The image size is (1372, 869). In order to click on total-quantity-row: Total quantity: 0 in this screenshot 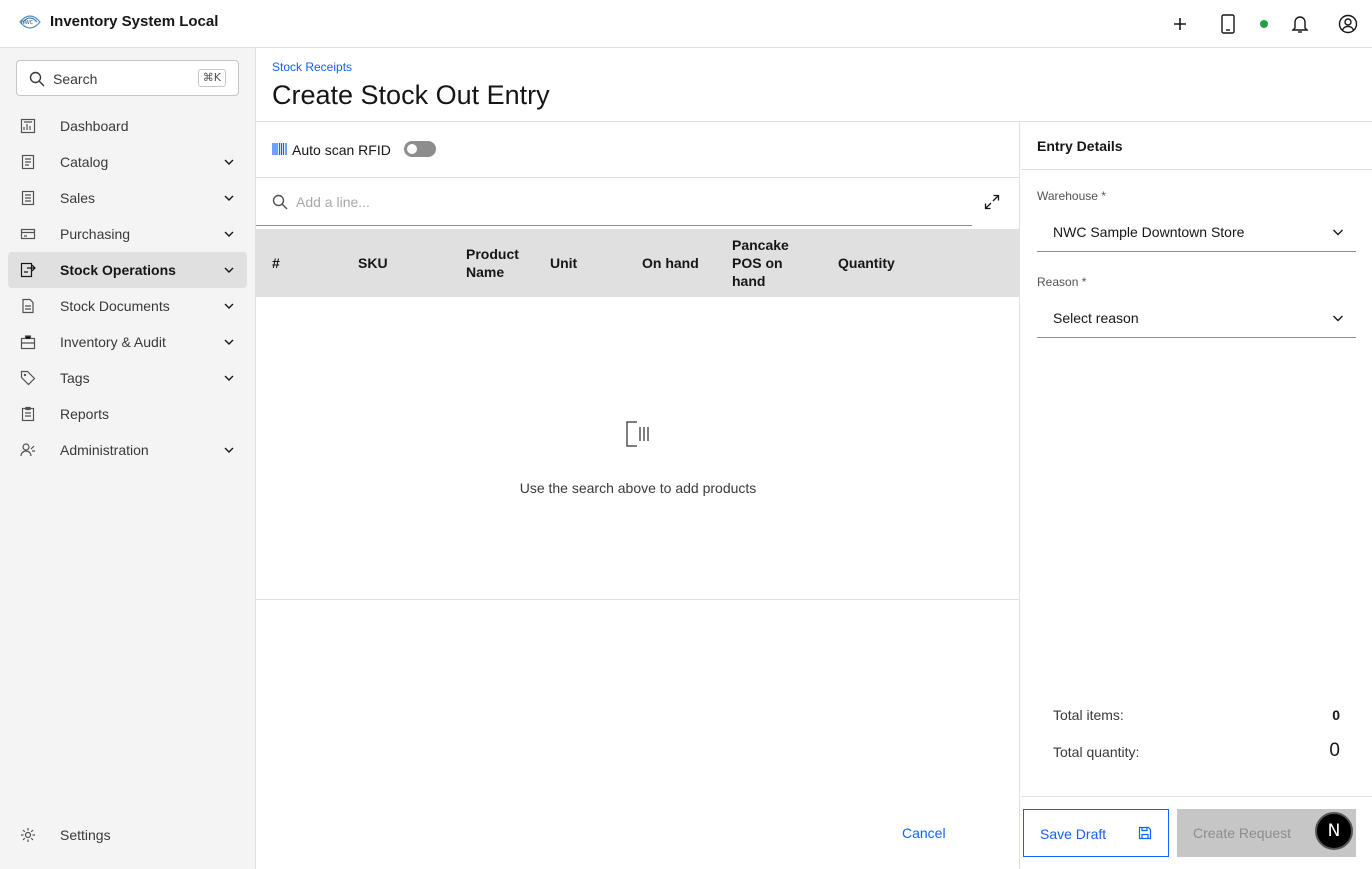, I will do `click(1196, 750)`.